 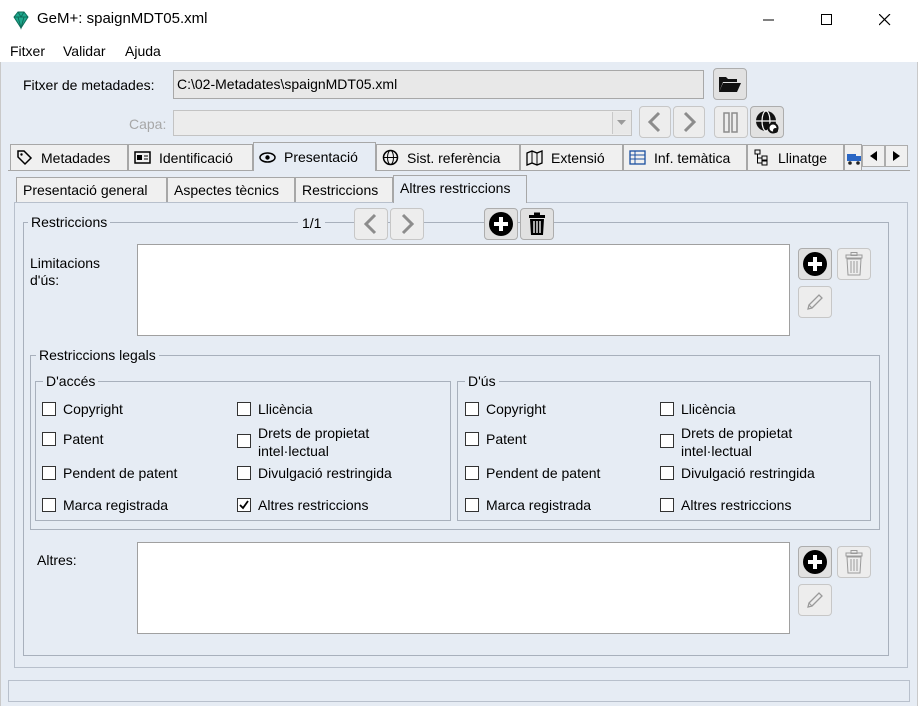 I want to click on acces-altres-checkbox, so click(x=244, y=505).